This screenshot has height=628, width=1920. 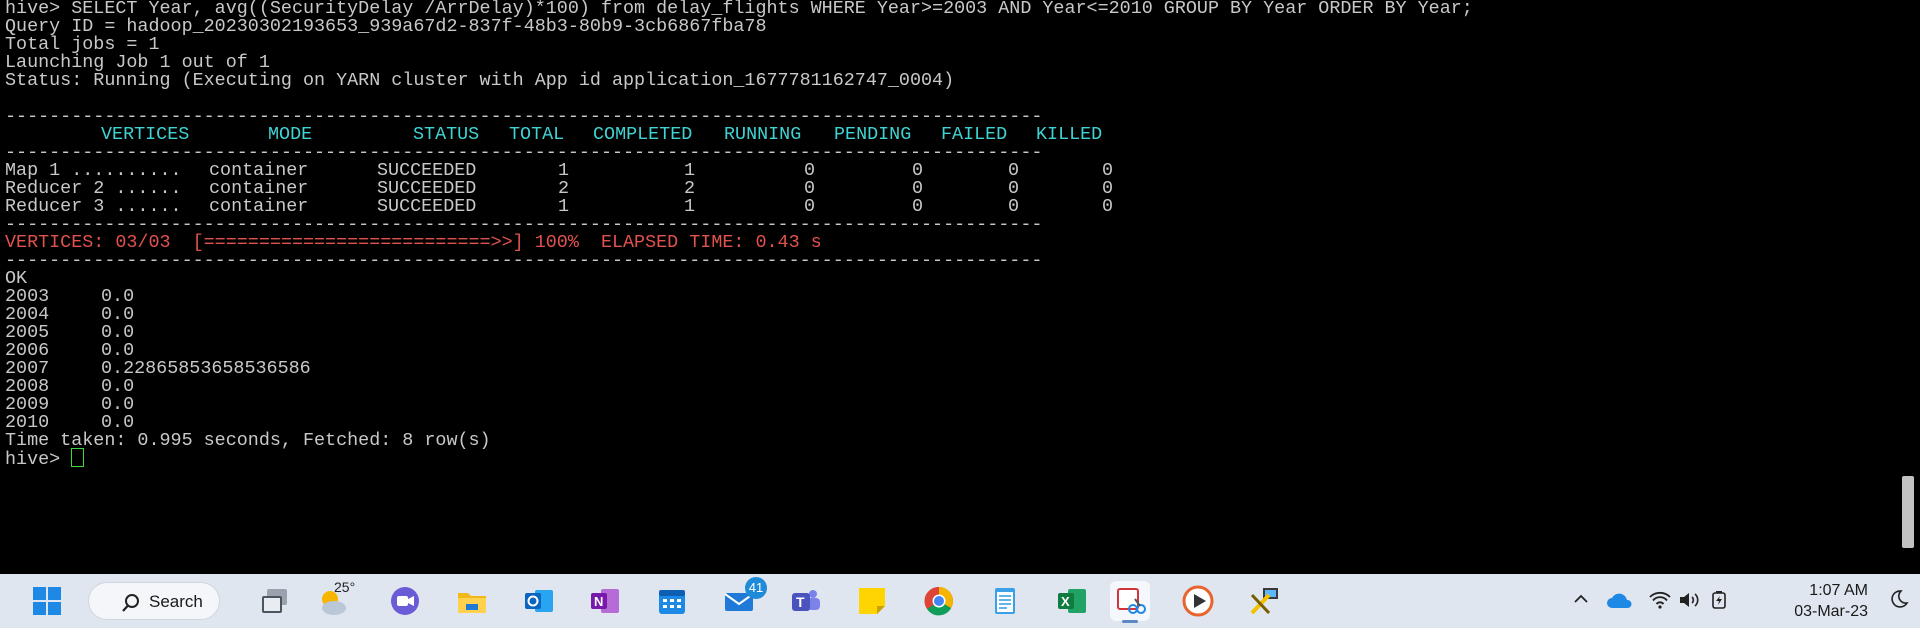 I want to click on clock-time: 1:07 AM, so click(x=1838, y=590).